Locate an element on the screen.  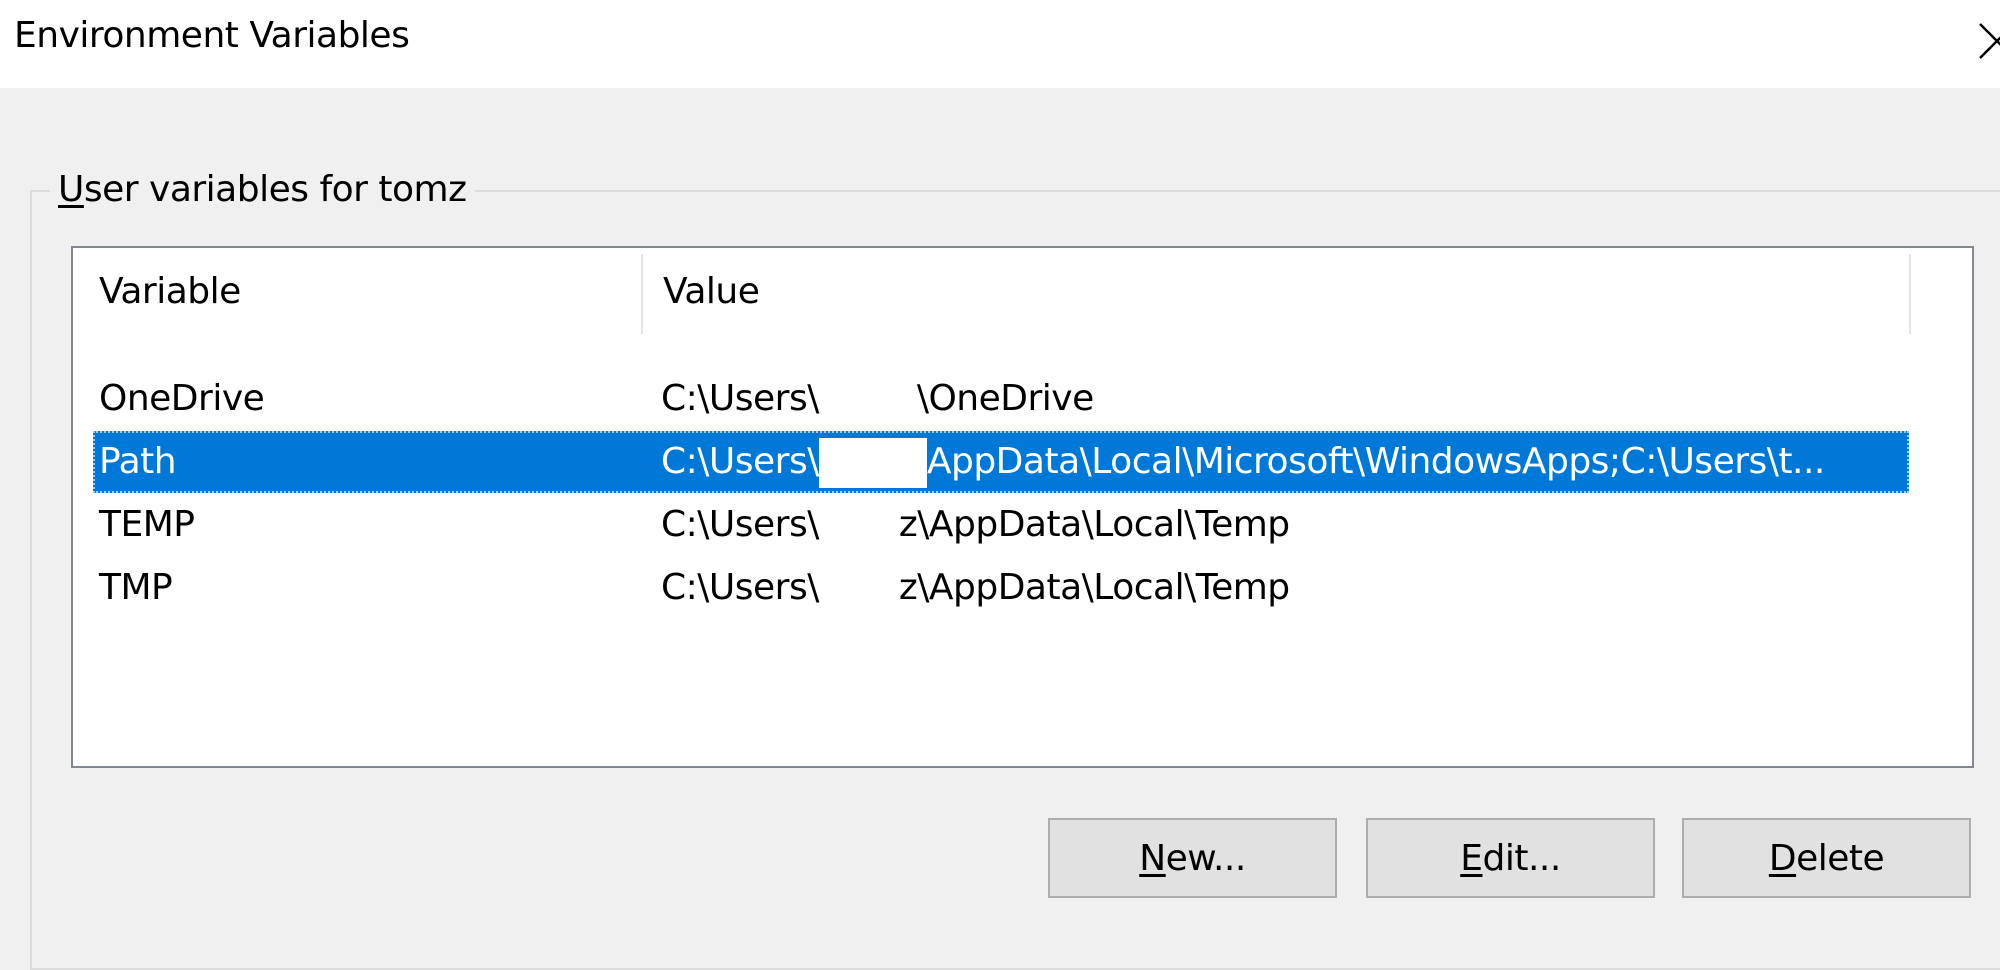
close-icon is located at coordinates (1989, 41).